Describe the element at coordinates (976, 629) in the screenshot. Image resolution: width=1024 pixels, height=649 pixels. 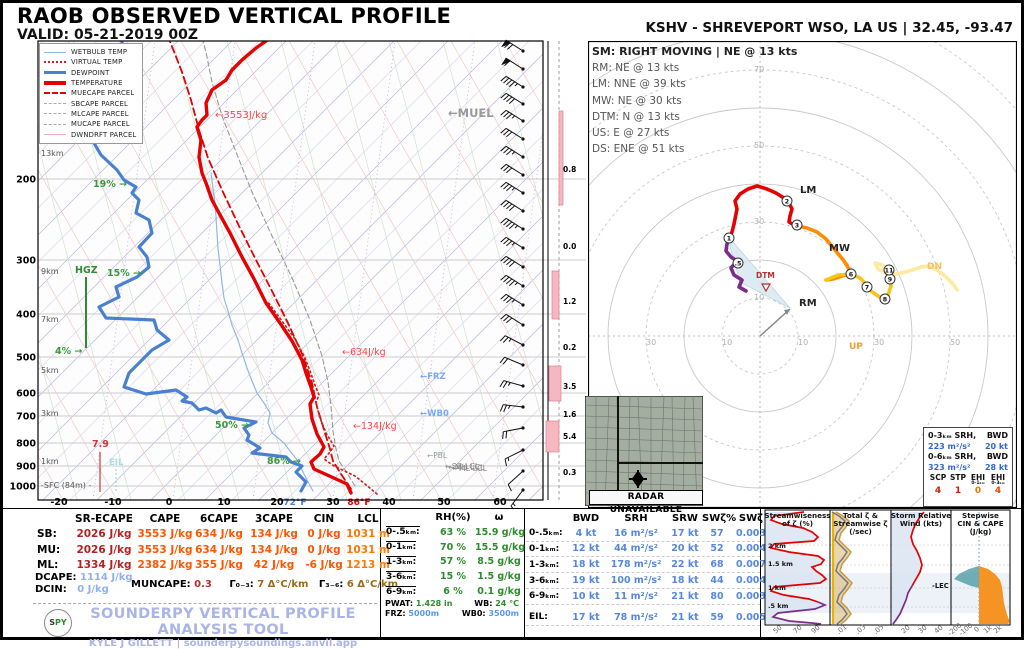
I see `panel-xtick: 0` at that location.